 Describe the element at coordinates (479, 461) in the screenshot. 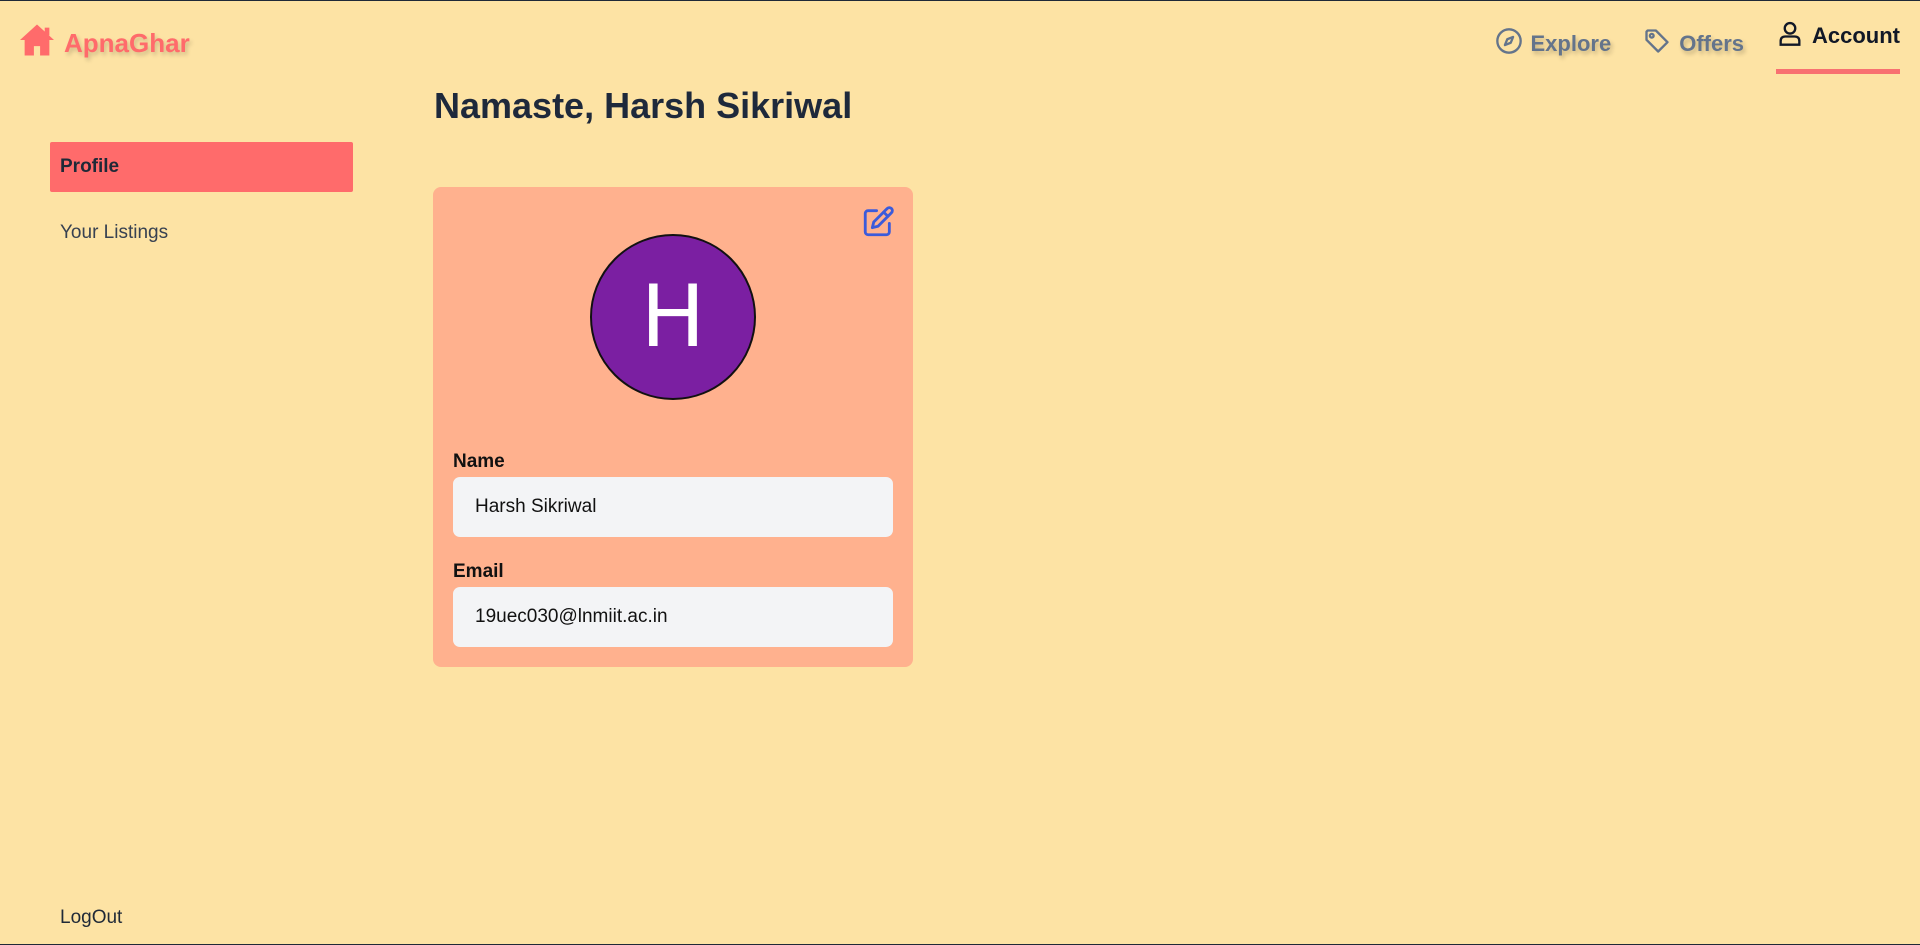

I see `name-label: Name` at that location.